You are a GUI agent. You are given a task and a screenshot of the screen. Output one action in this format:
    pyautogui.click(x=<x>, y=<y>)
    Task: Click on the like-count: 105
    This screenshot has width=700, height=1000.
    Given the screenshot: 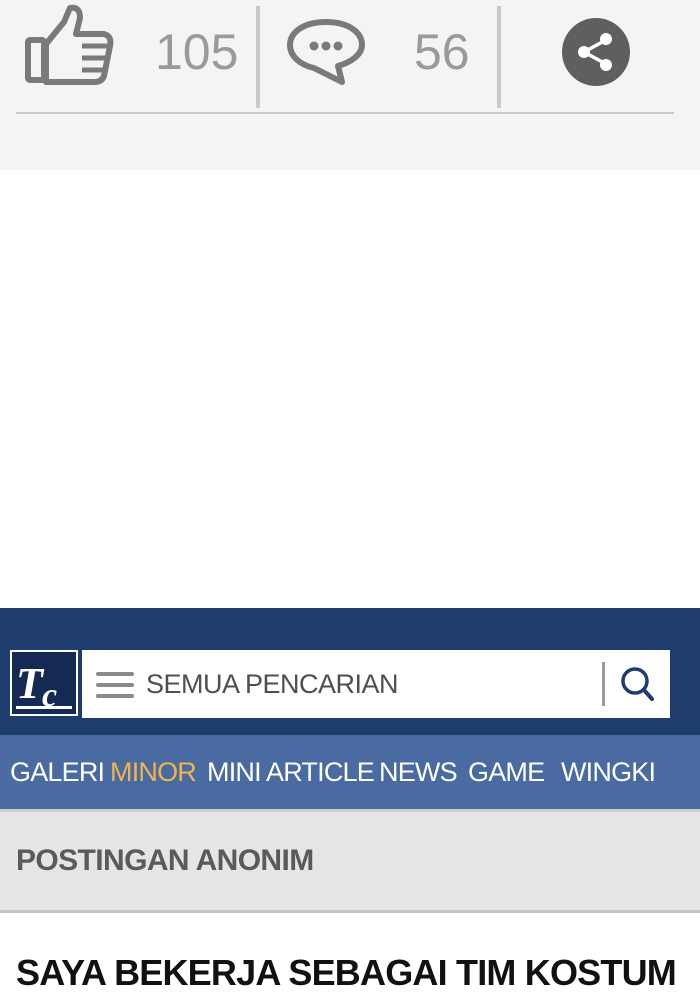 What is the action you would take?
    pyautogui.click(x=197, y=52)
    